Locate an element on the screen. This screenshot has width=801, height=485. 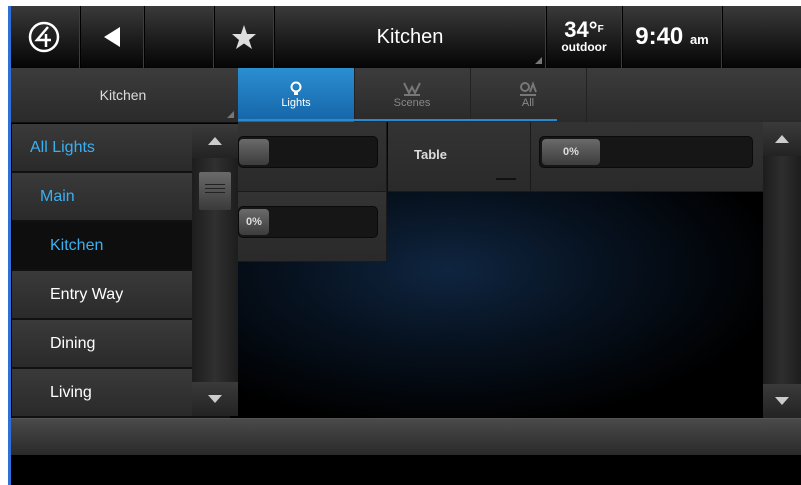
tab-scenes: Scenes is located at coordinates (412, 95).